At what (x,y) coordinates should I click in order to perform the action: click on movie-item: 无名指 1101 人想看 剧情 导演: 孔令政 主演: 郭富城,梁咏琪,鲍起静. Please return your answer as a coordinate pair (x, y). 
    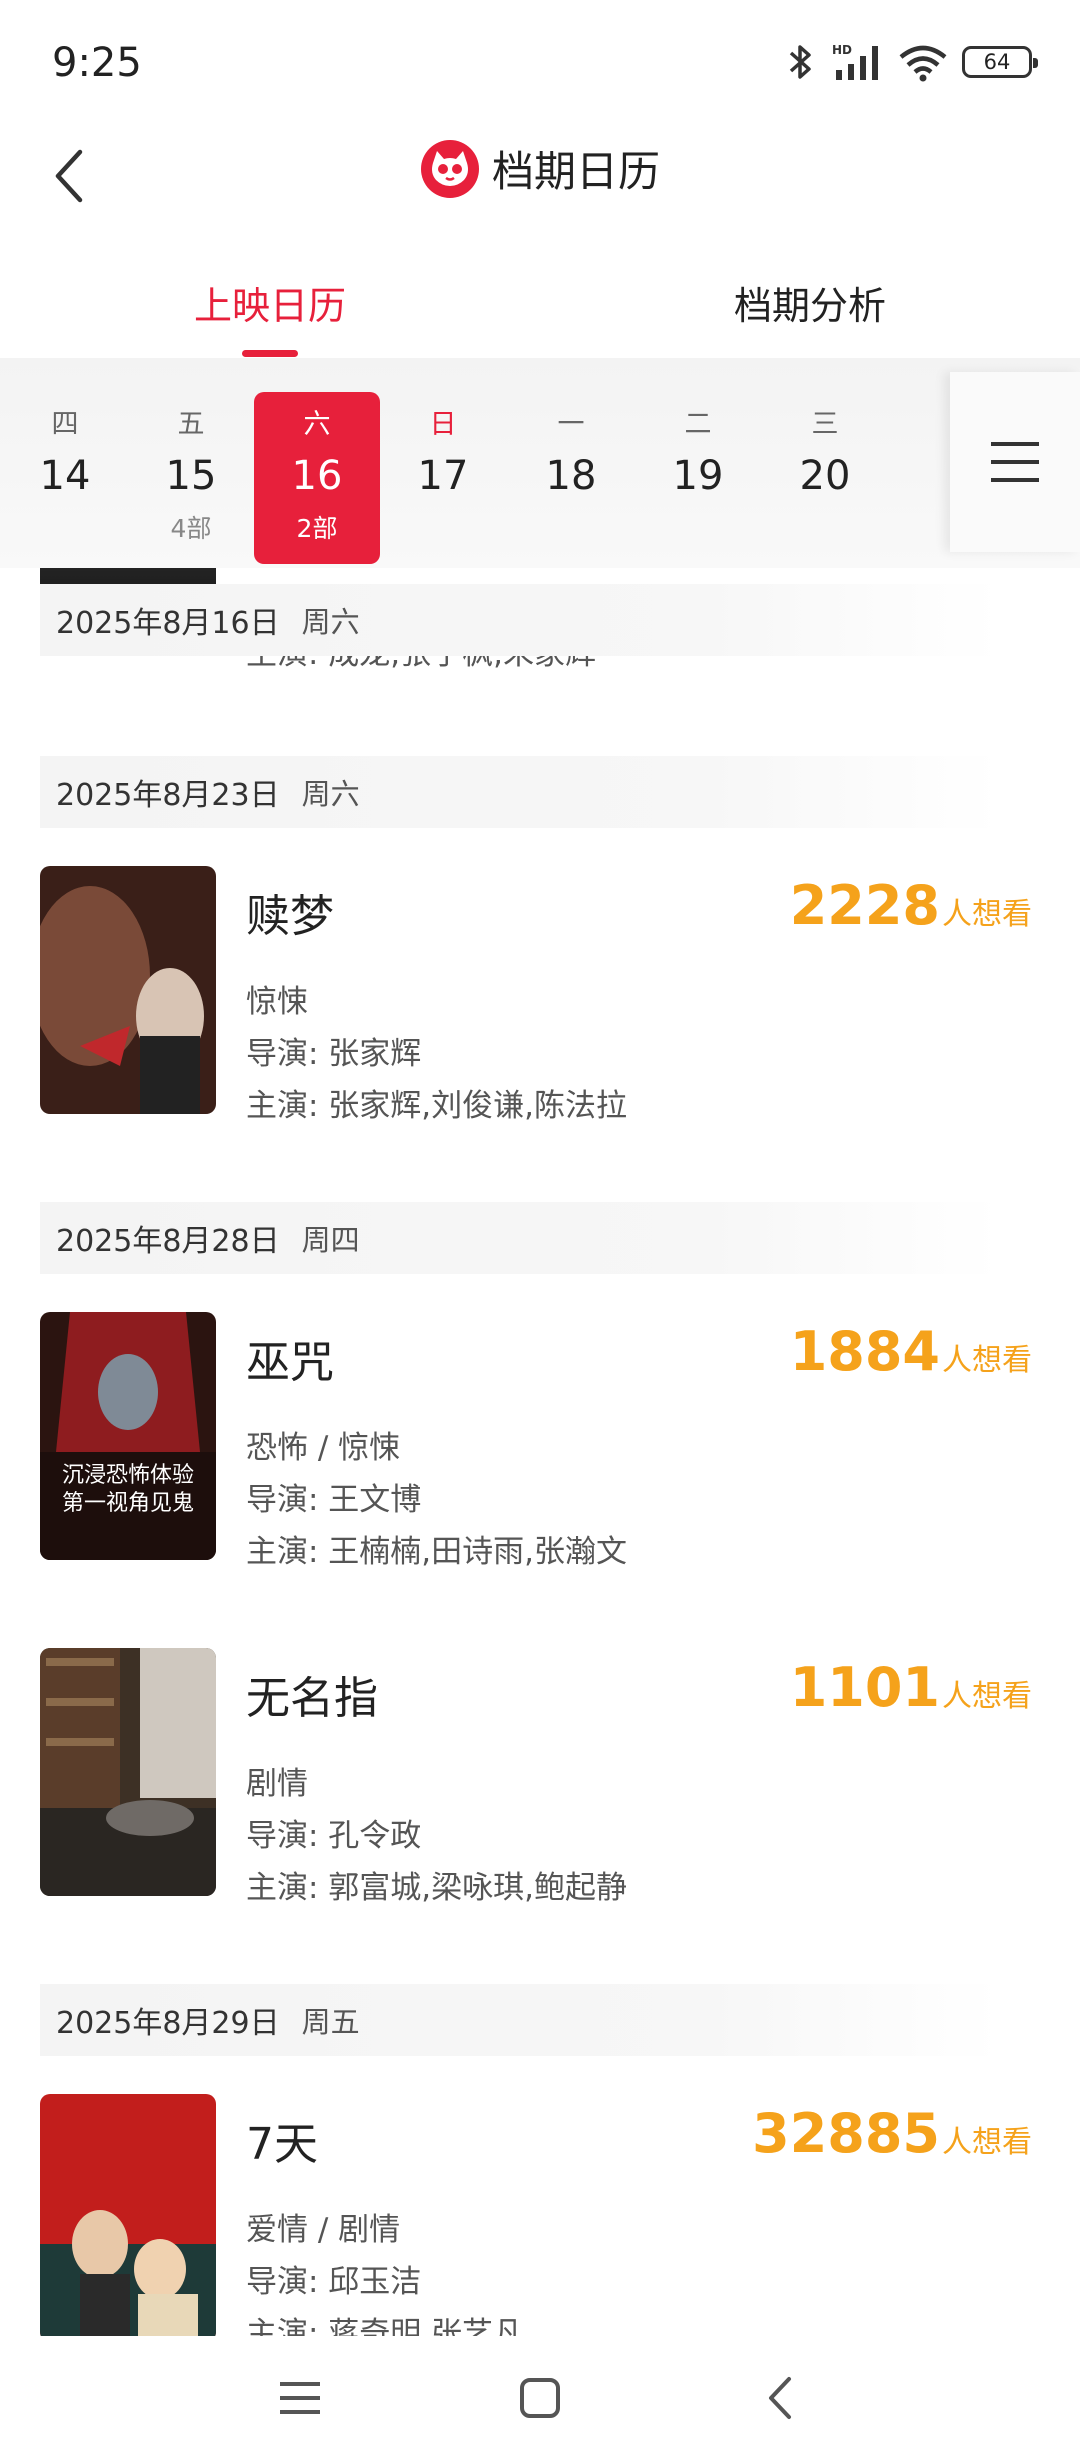
    Looking at the image, I should click on (540, 1778).